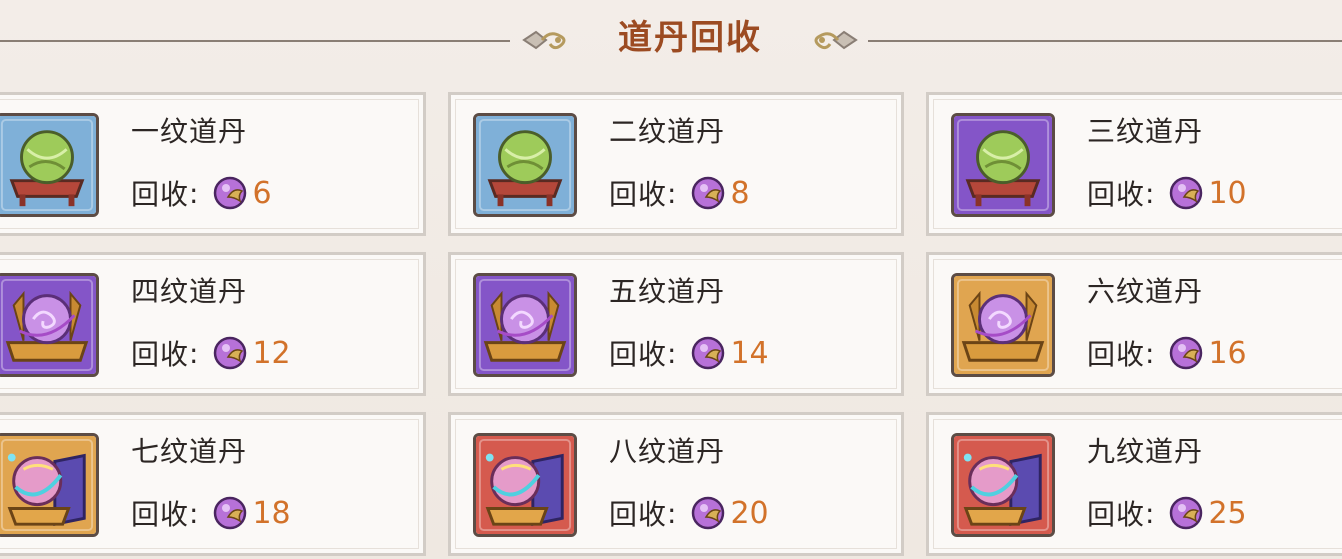  Describe the element at coordinates (271, 353) in the screenshot. I see `recycle-amount: 12` at that location.